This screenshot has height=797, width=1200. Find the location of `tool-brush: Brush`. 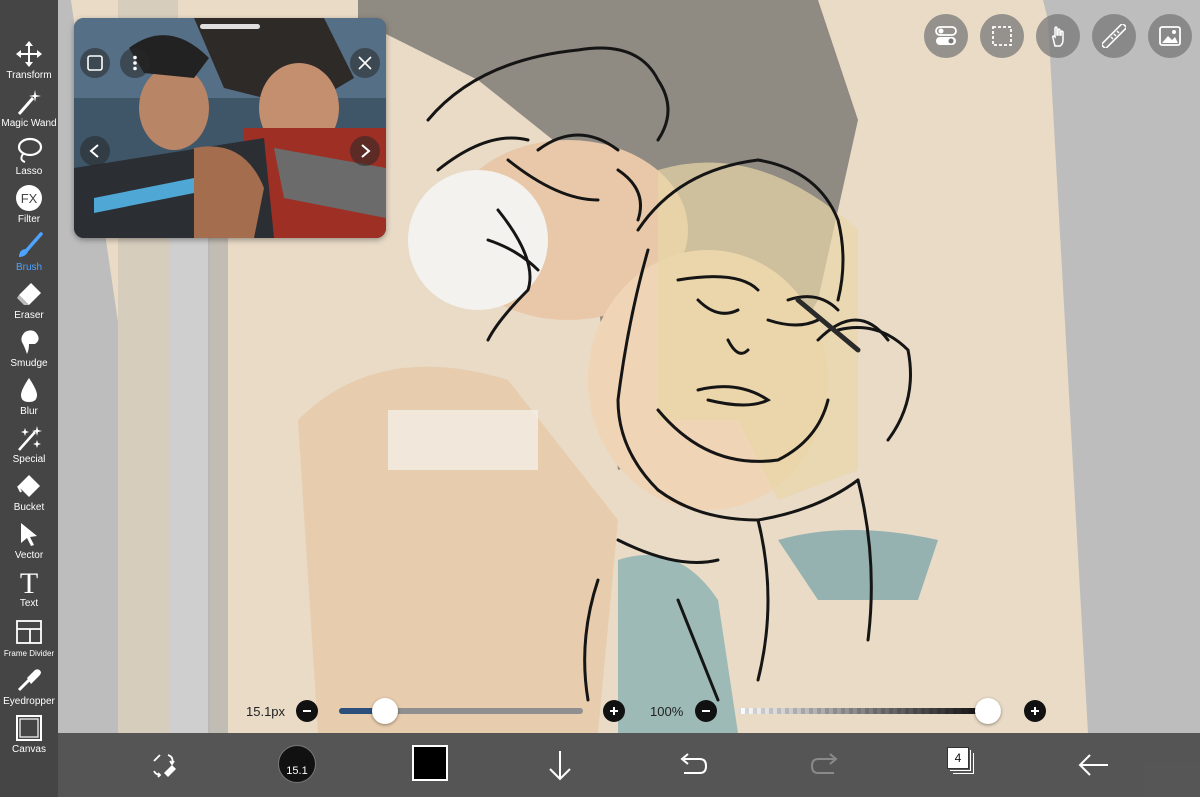

tool-brush: Brush is located at coordinates (29, 254).